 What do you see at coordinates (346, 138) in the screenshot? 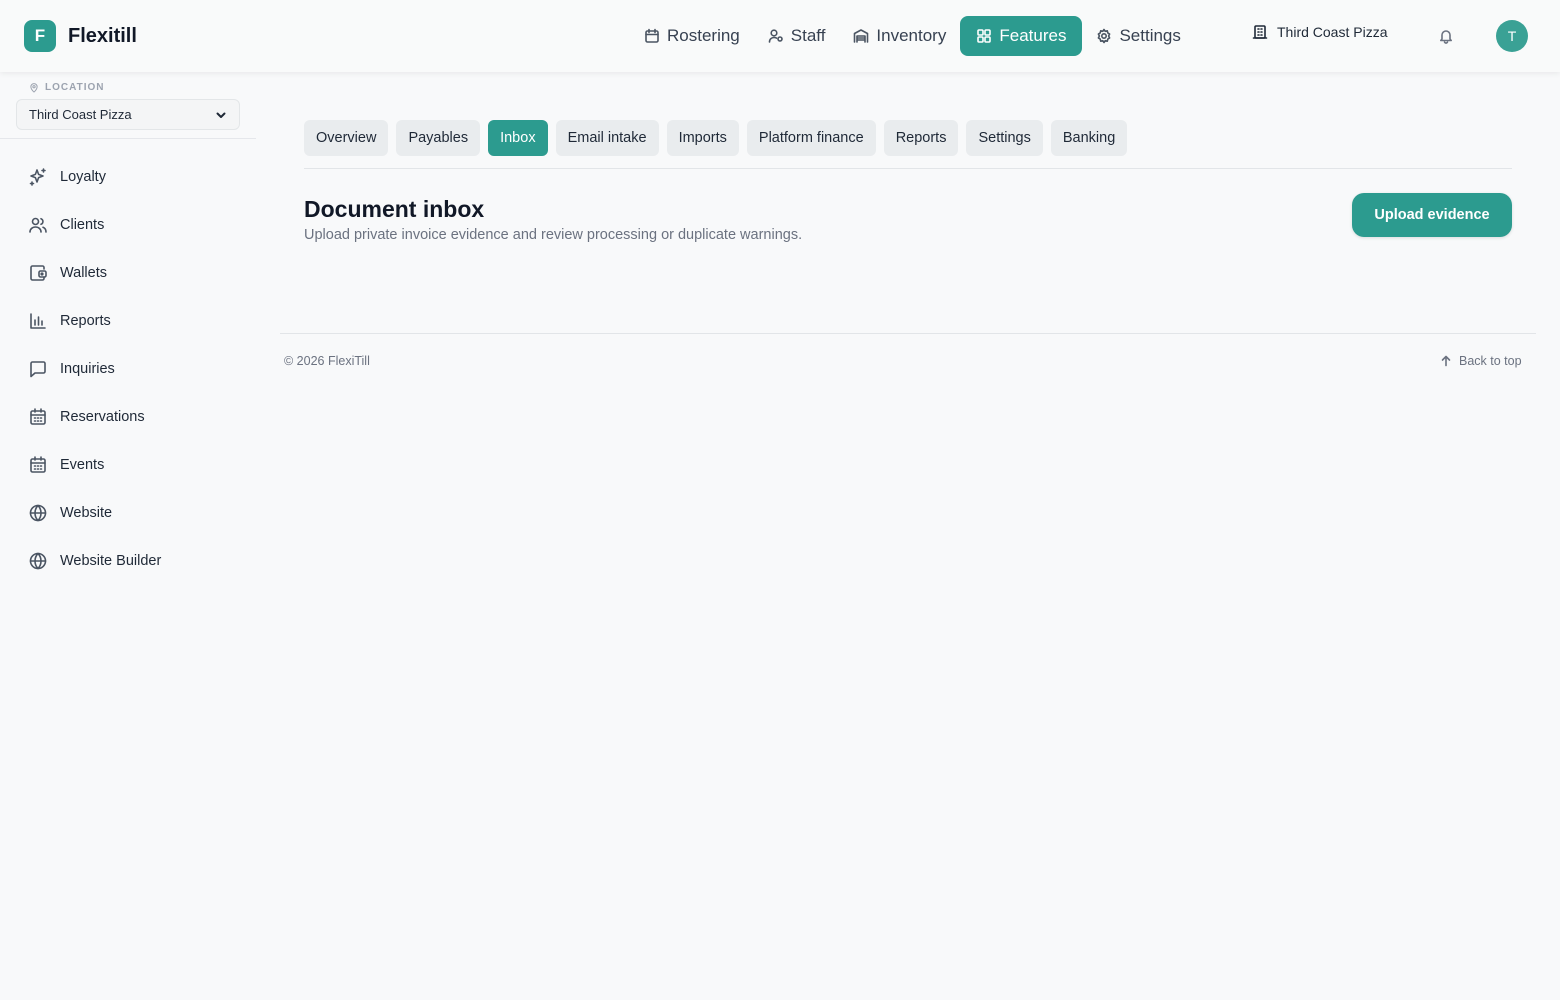
I see `tab-overview: Overview` at bounding box center [346, 138].